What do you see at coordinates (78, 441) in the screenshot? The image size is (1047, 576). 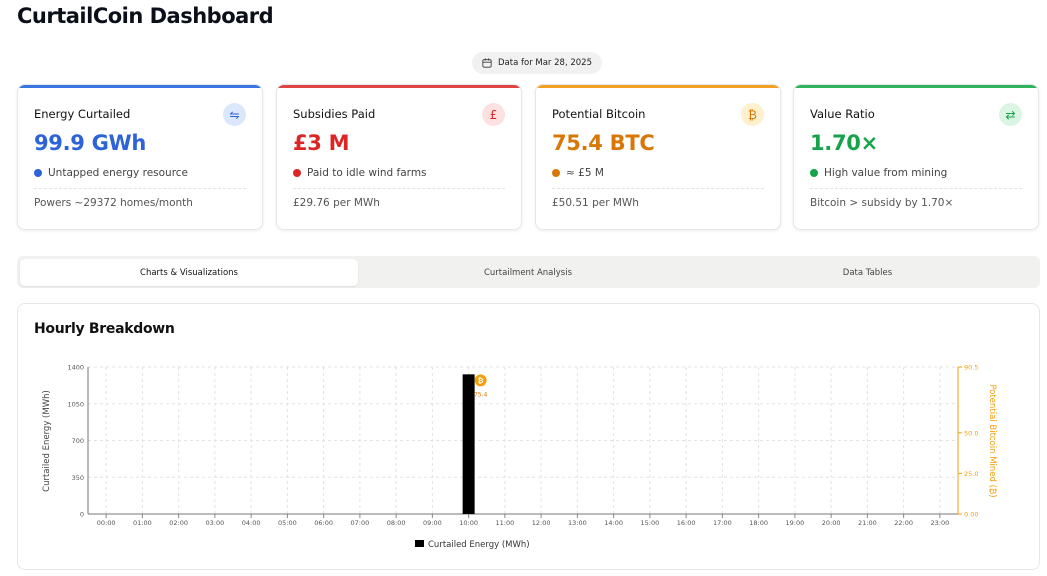 I see `y-tick-label-left: 700` at bounding box center [78, 441].